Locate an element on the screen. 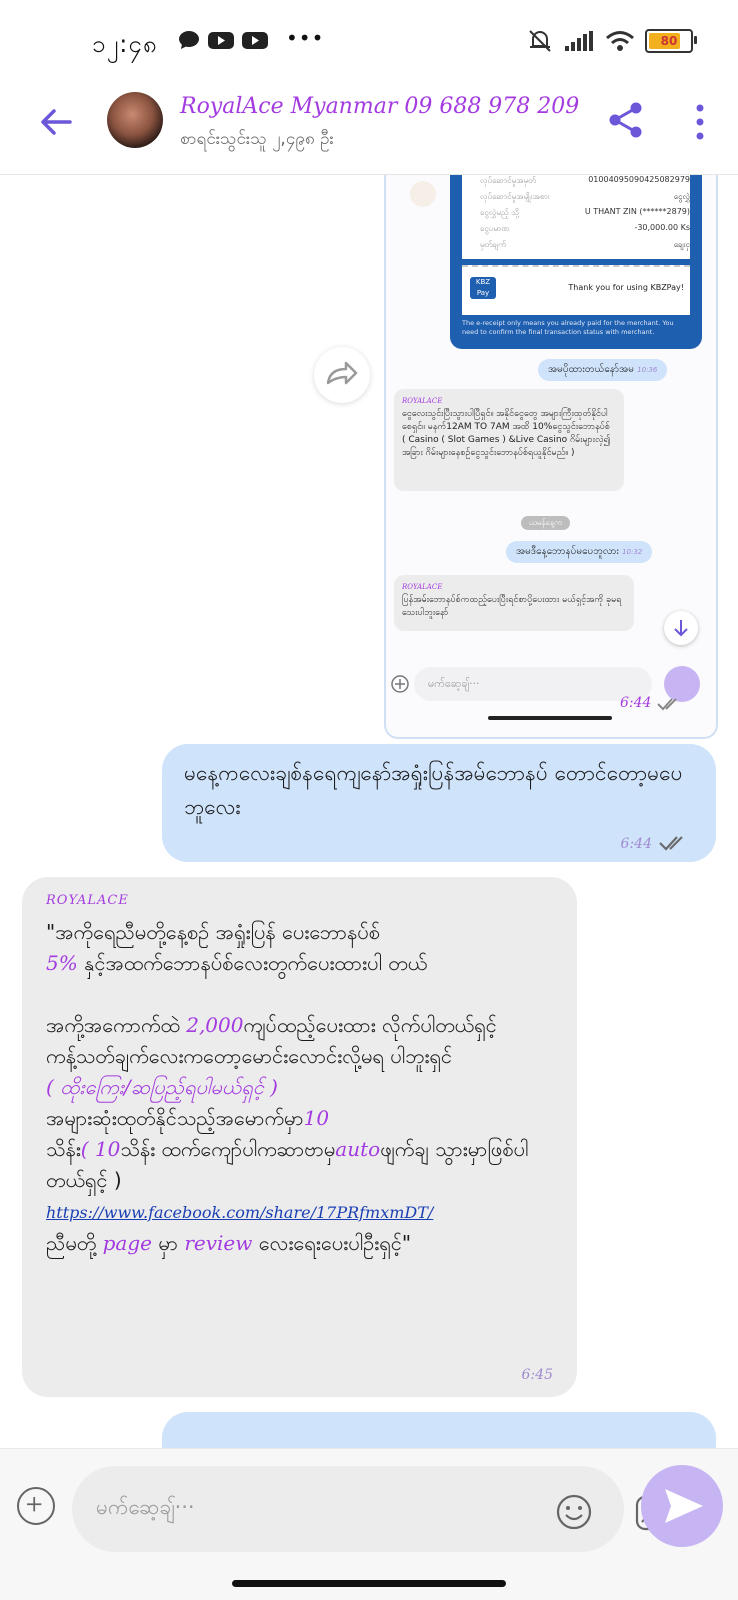 The image size is (738, 1600). chat-title: RoyalAce Myanmar 09 688 978 209 is located at coordinates (379, 106).